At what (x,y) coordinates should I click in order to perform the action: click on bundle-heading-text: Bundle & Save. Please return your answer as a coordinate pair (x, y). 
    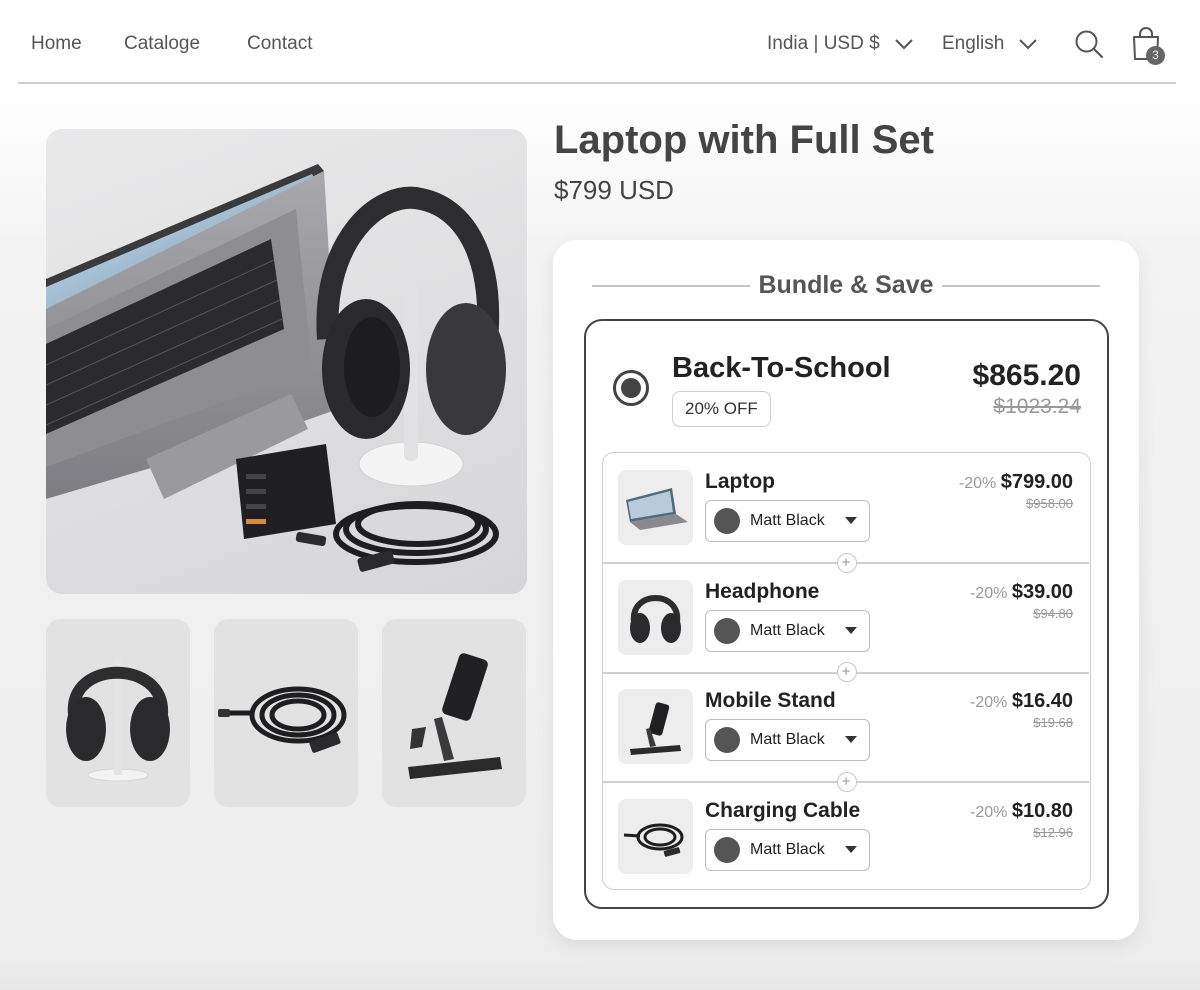
    Looking at the image, I should click on (846, 285).